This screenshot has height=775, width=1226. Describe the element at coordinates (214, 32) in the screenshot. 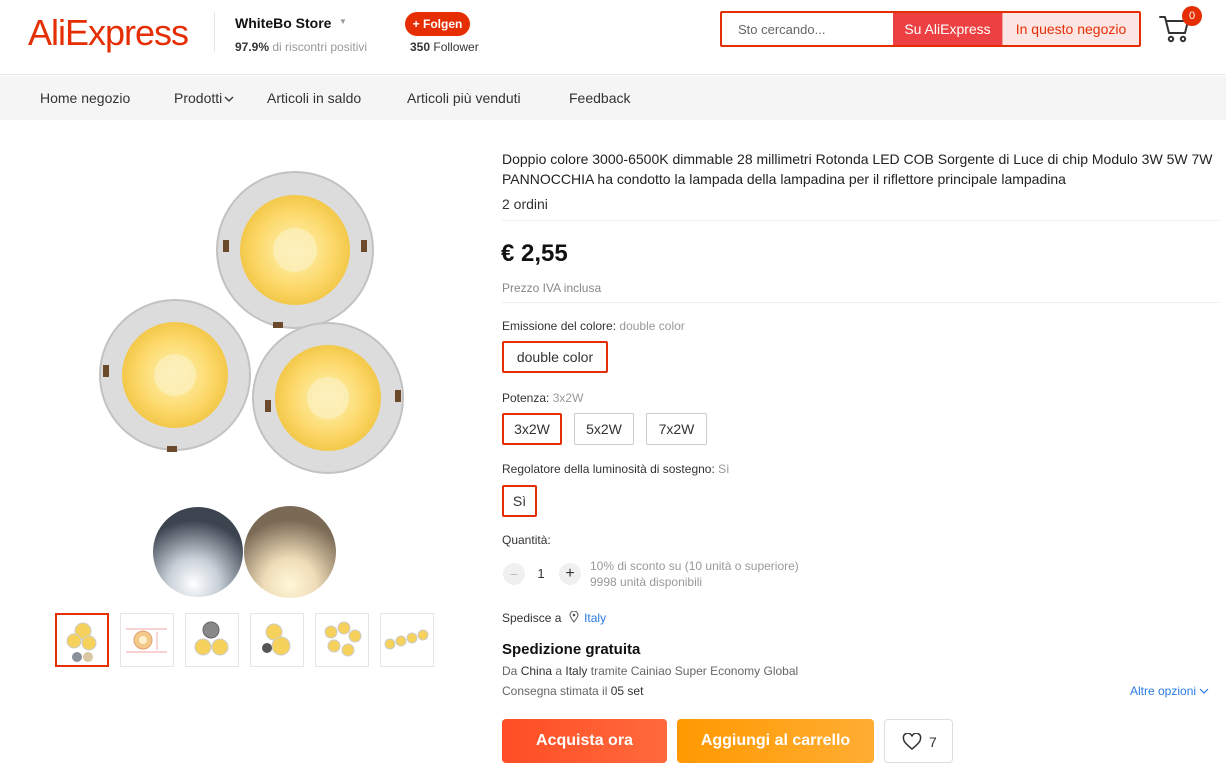

I see `header-divider` at that location.